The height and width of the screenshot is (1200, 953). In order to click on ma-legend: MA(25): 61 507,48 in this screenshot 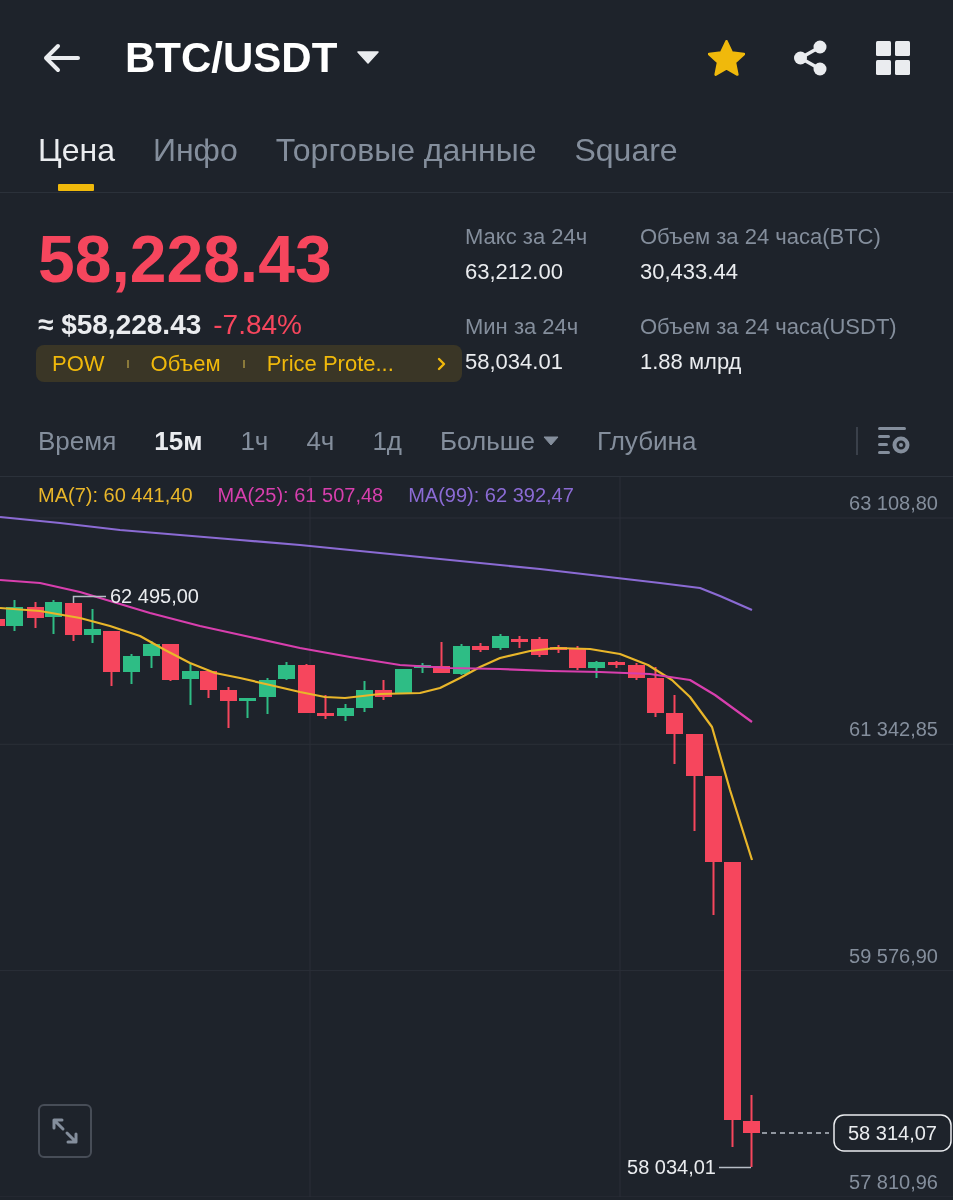, I will do `click(300, 495)`.